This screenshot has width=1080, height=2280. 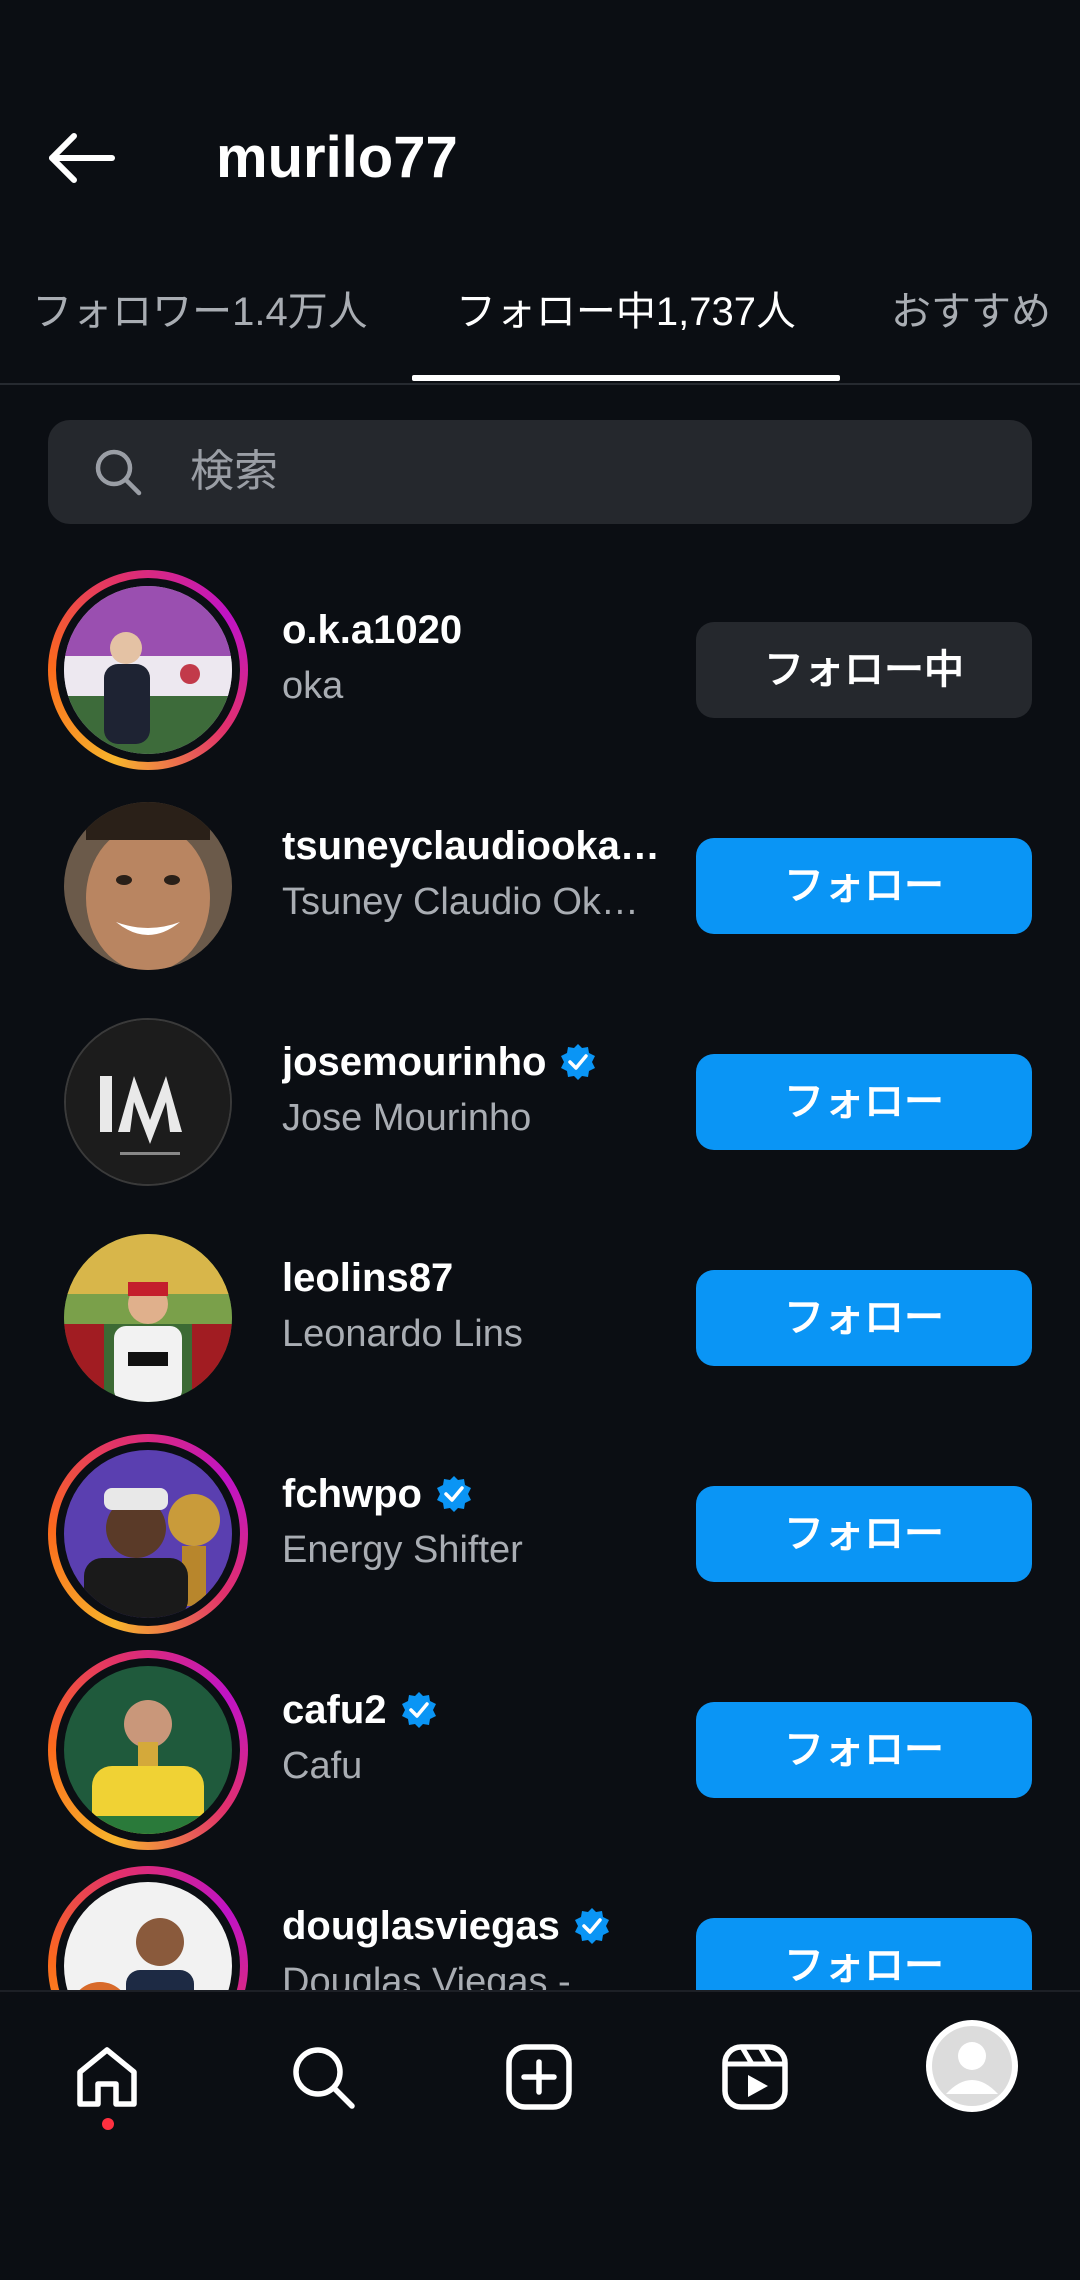 I want to click on header: murilo77, so click(x=540, y=120).